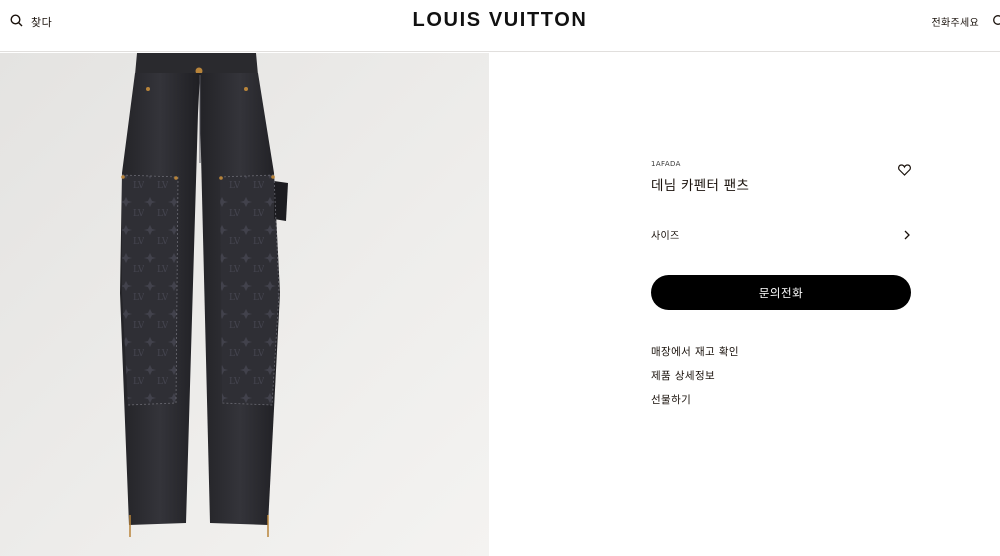 The width and height of the screenshot is (1000, 556). I want to click on check-store-stock-link: 매장에서 재고 확인, so click(695, 358).